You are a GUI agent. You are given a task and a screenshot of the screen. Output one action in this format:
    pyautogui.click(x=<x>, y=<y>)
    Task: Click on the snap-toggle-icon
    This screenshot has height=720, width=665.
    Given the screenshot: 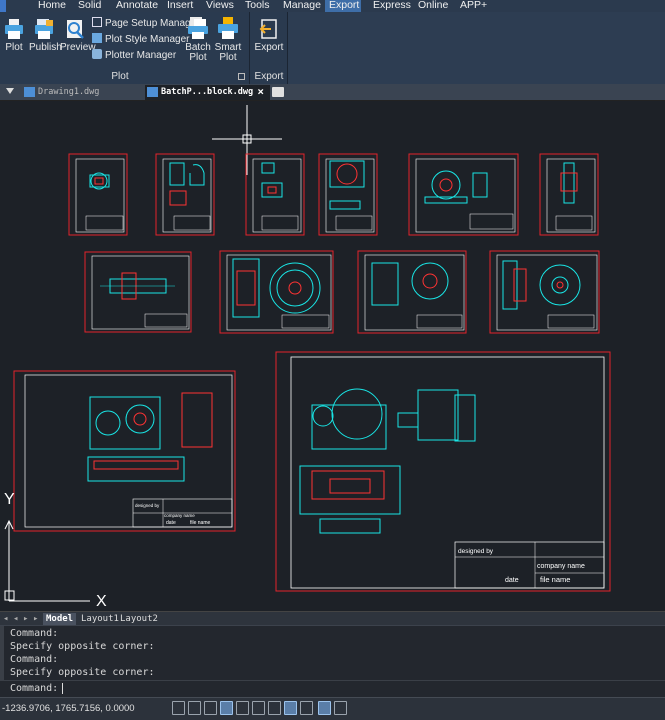 What is the action you would take?
    pyautogui.click(x=194, y=708)
    